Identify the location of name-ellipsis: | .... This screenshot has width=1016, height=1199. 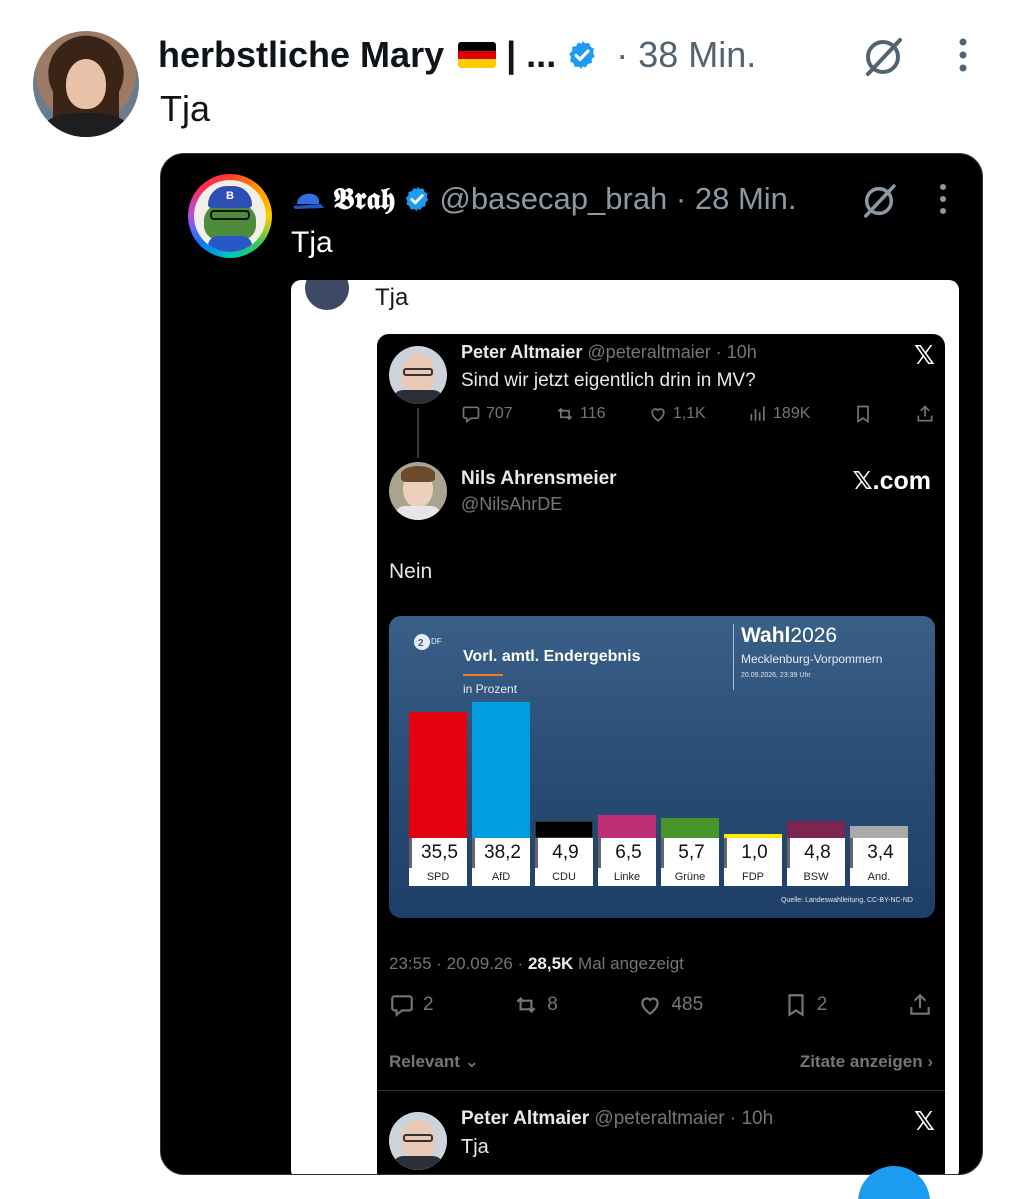
(531, 54).